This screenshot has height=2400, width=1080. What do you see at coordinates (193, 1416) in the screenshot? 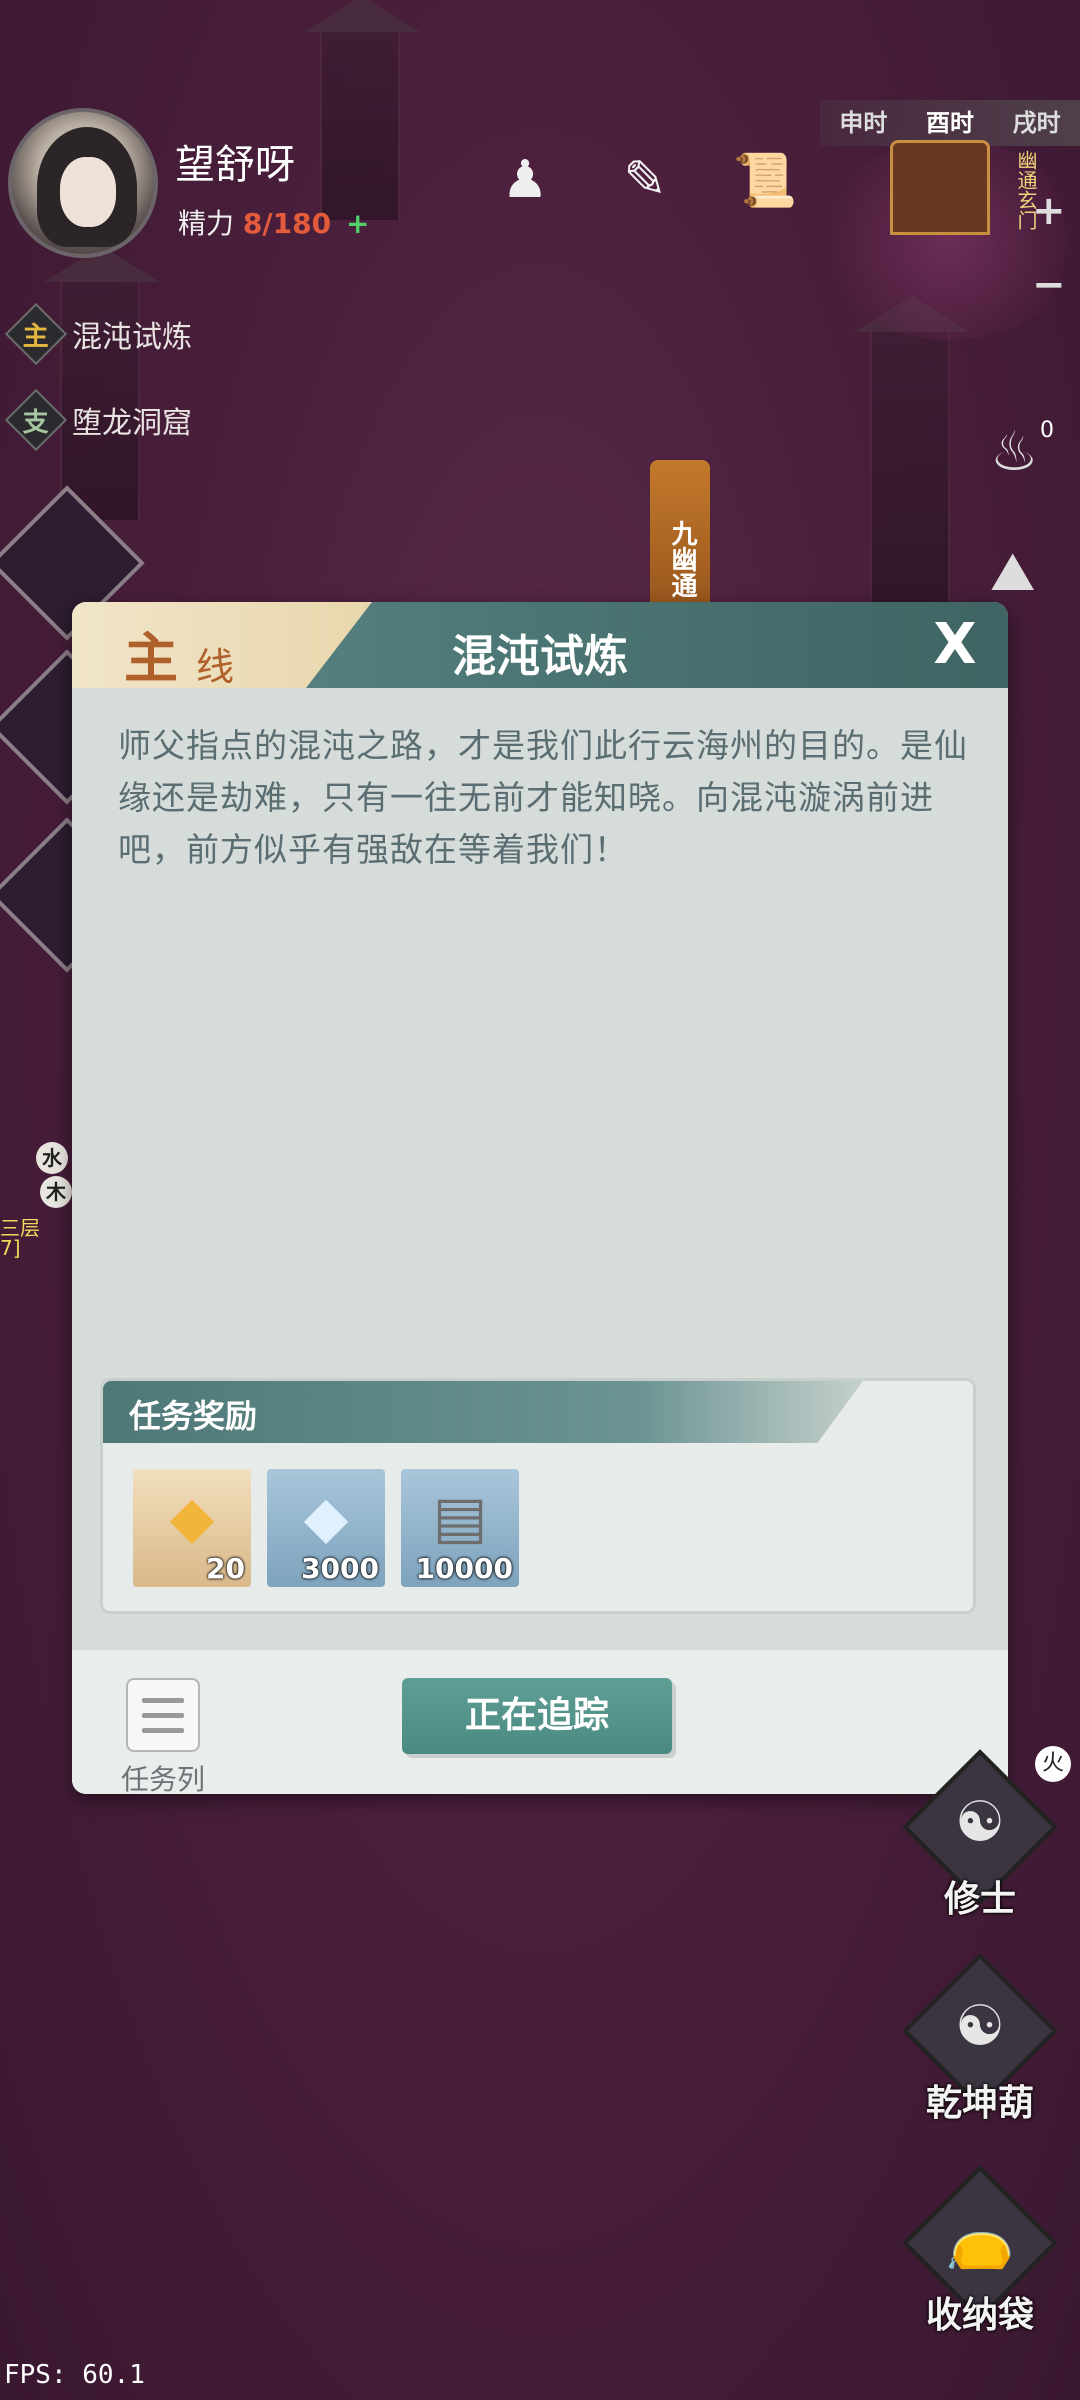
I see `reward-title: 任务奖励` at bounding box center [193, 1416].